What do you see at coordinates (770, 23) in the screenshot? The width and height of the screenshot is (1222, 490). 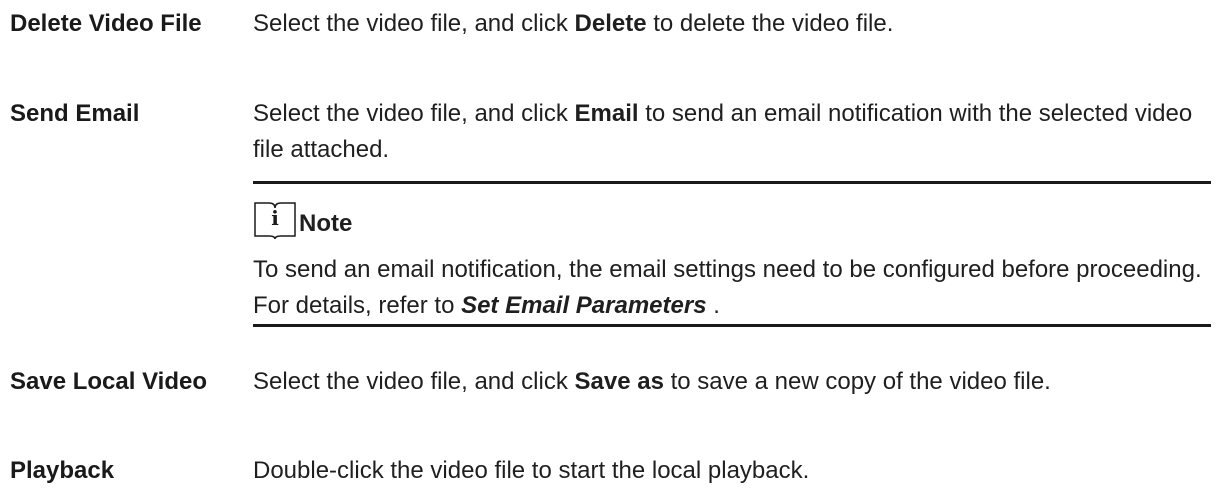 I see `desc-text: to delete the video file.` at bounding box center [770, 23].